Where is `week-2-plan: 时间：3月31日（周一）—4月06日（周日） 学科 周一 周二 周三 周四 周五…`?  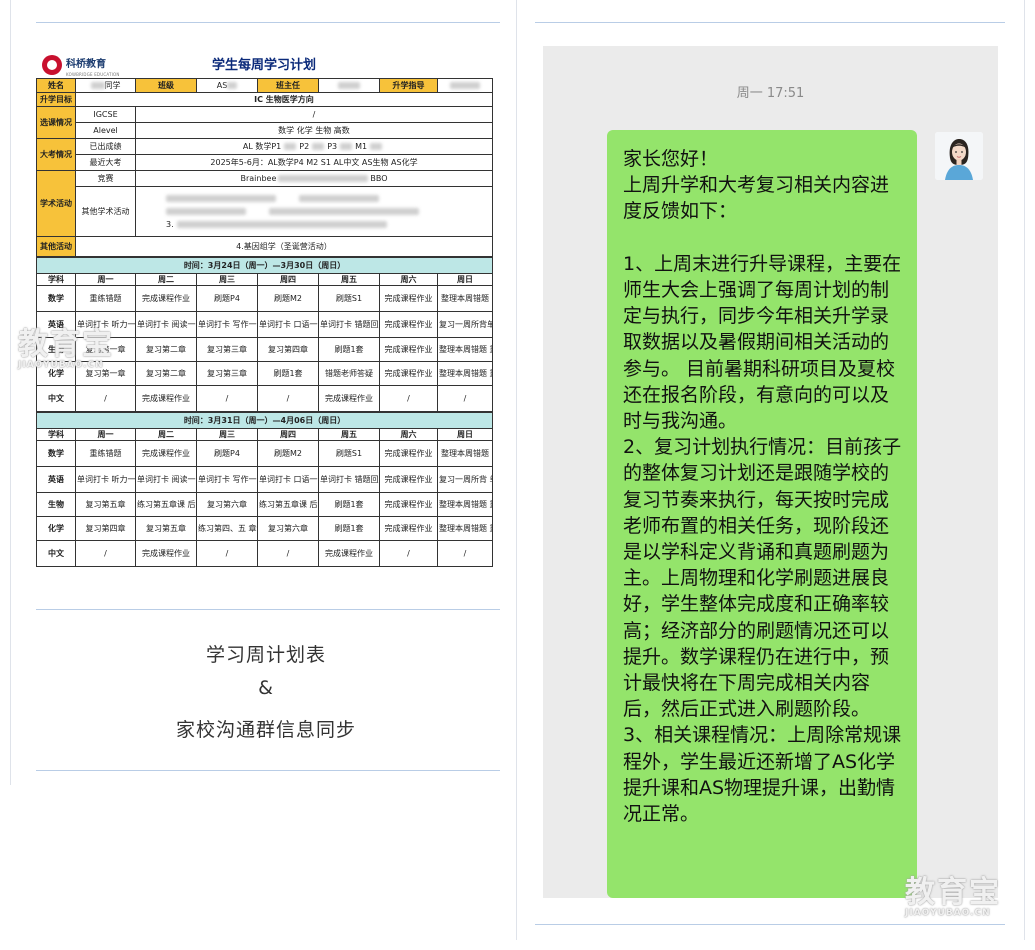
week-2-plan: 时间：3月31日（周一）—4月06日（周日） 学科 周一 周二 周三 周四 周五… is located at coordinates (264, 489).